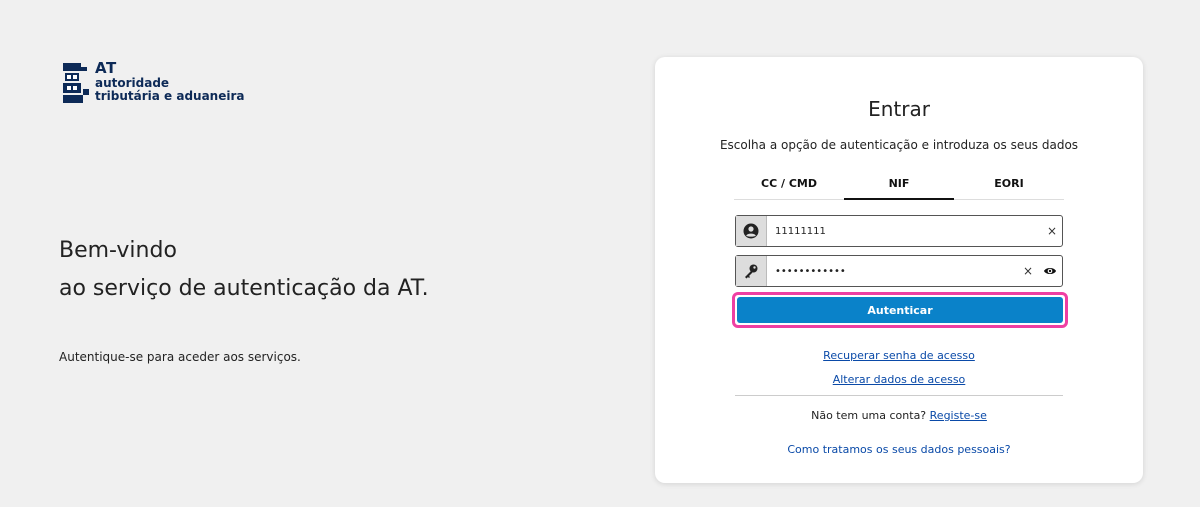 The width and height of the screenshot is (1200, 507). I want to click on password-clear-icon: ×, so click(1028, 271).